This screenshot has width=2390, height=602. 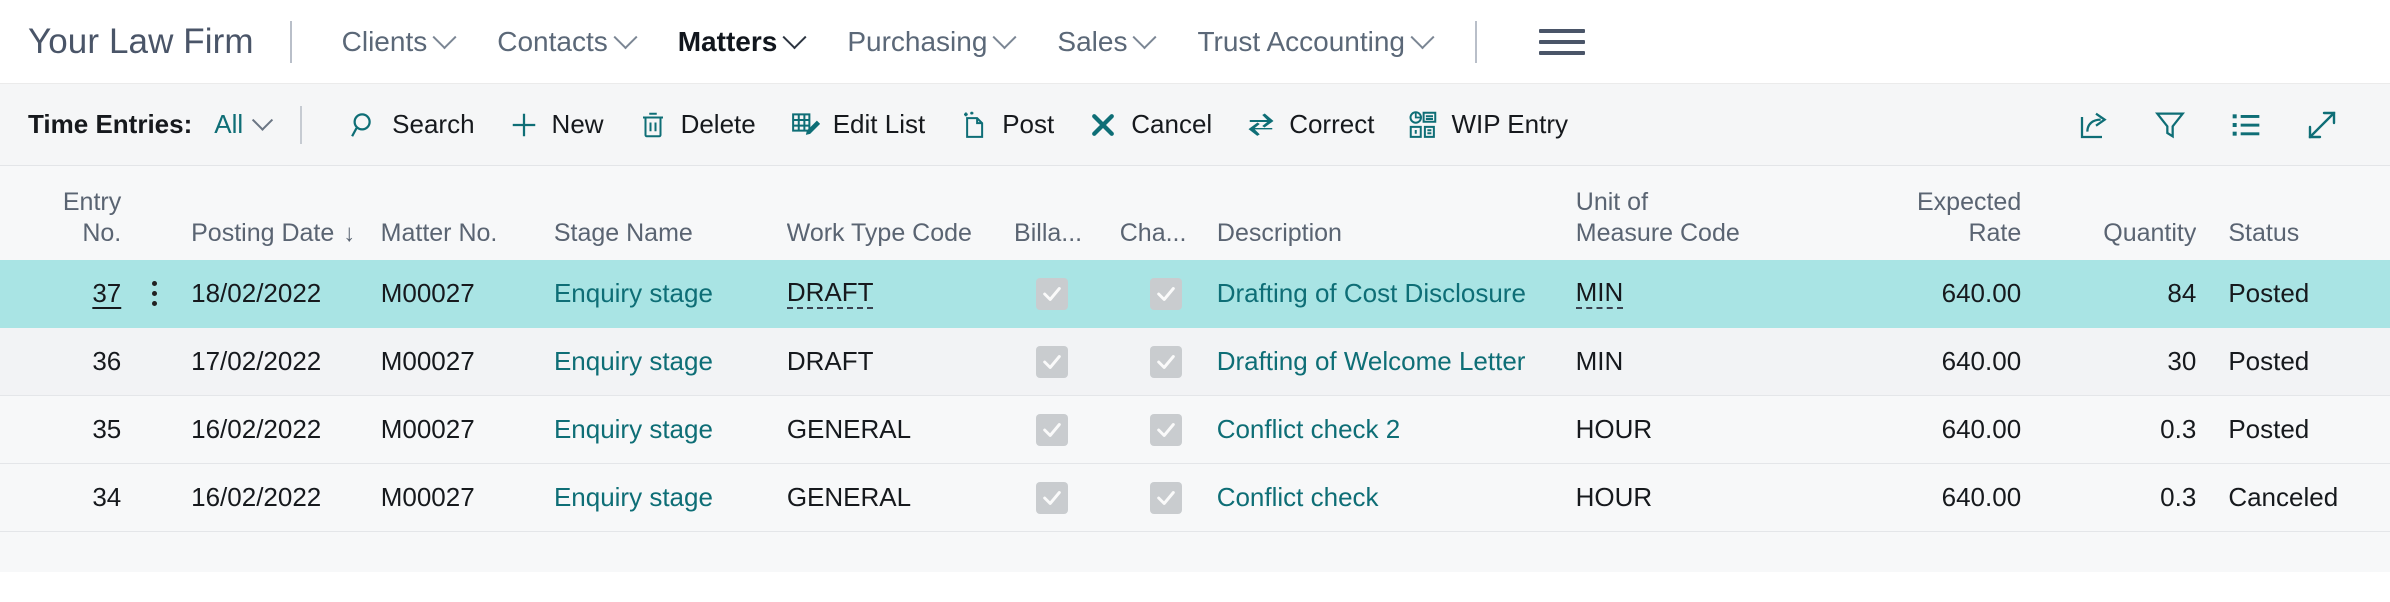 What do you see at coordinates (830, 294) in the screenshot?
I see `work-type-code-lookup: DRAFT` at bounding box center [830, 294].